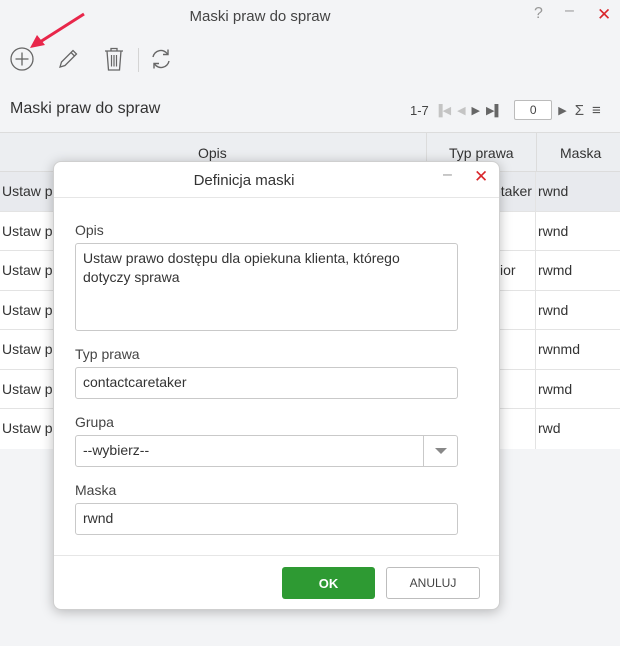  Describe the element at coordinates (433, 583) in the screenshot. I see `cancel-button: ANULUJ` at that location.